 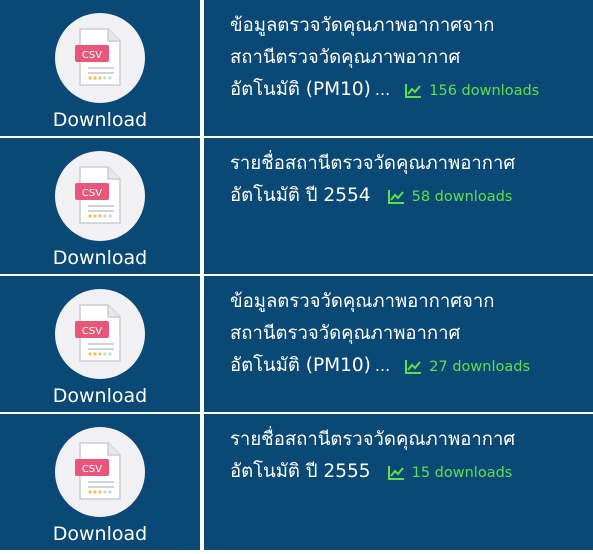 What do you see at coordinates (449, 473) in the screenshot?
I see `download-count: 15 downloads` at bounding box center [449, 473].